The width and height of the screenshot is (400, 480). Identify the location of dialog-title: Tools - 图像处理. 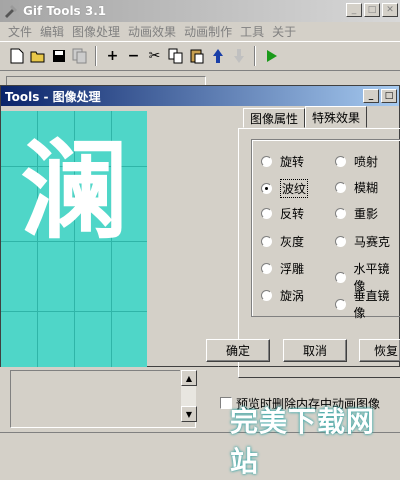
(53, 96).